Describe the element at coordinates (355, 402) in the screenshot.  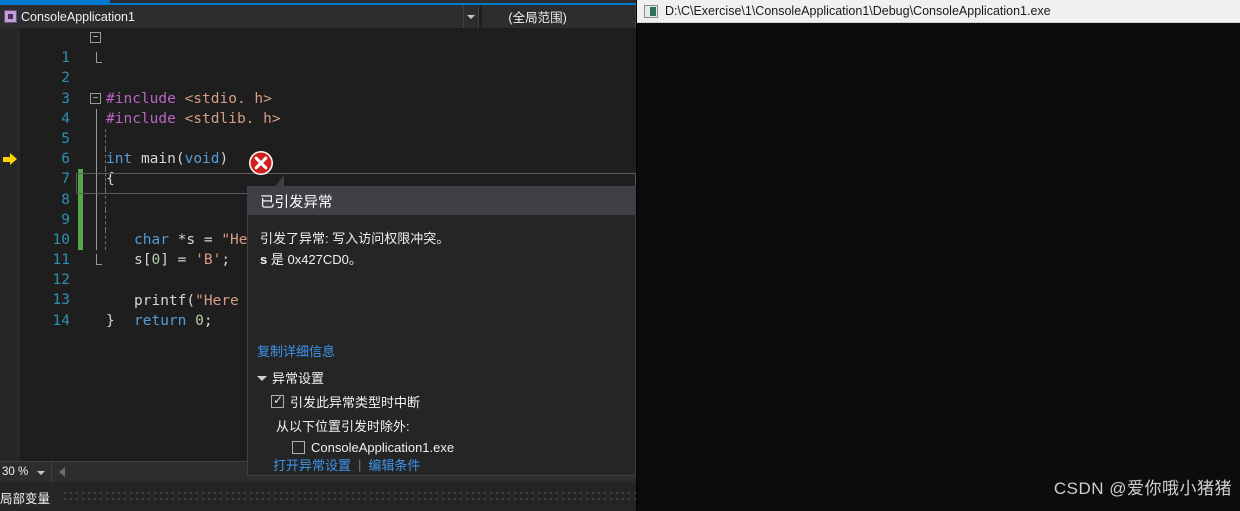
I see `break-on-throw-label: 引发此异常类型时中断` at that location.